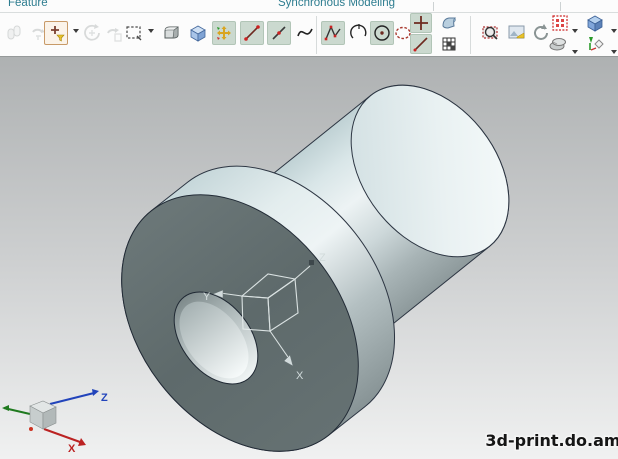 The height and width of the screenshot is (459, 618). What do you see at coordinates (575, 52) in the screenshot?
I see `face-analysis-dropdown-icon` at bounding box center [575, 52].